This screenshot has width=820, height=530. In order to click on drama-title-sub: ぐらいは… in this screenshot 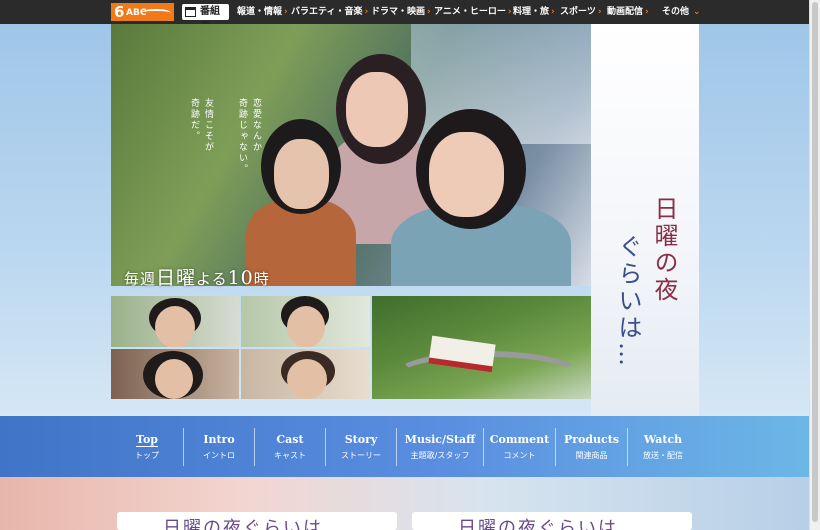, I will do `click(628, 301)`.